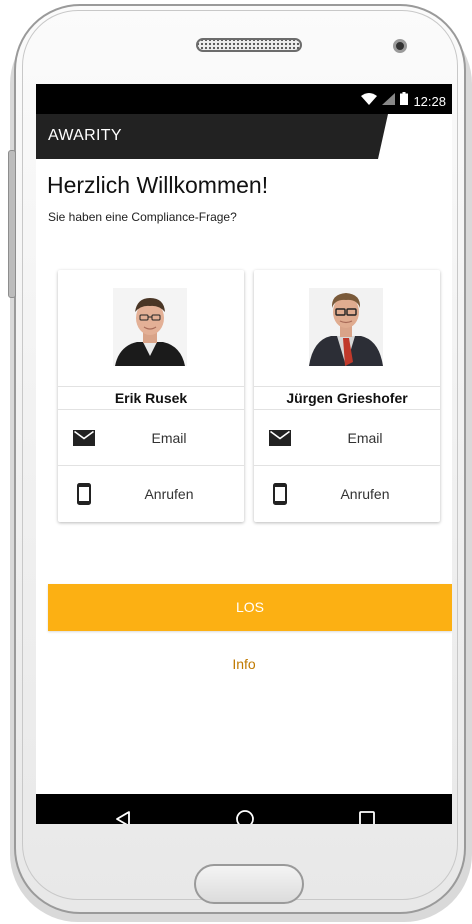  What do you see at coordinates (389, 101) in the screenshot?
I see `signal-icon` at bounding box center [389, 101].